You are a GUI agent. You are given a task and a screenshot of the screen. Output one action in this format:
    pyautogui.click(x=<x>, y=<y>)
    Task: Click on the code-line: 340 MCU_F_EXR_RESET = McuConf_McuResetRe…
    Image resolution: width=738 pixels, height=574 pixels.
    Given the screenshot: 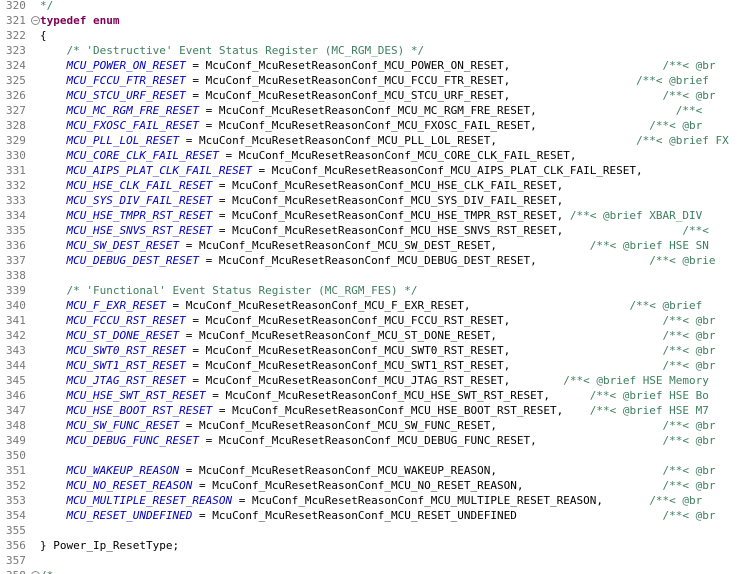 What is the action you would take?
    pyautogui.click(x=369, y=305)
    